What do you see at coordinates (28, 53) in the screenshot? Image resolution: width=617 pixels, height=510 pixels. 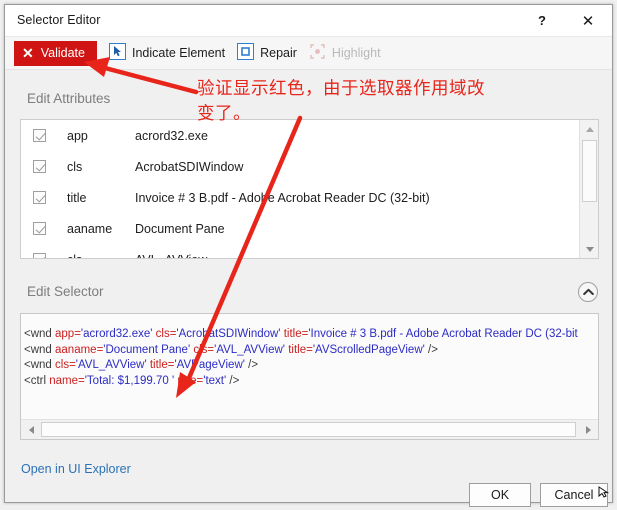 I see `validate-error-x-icon: ✕` at bounding box center [28, 53].